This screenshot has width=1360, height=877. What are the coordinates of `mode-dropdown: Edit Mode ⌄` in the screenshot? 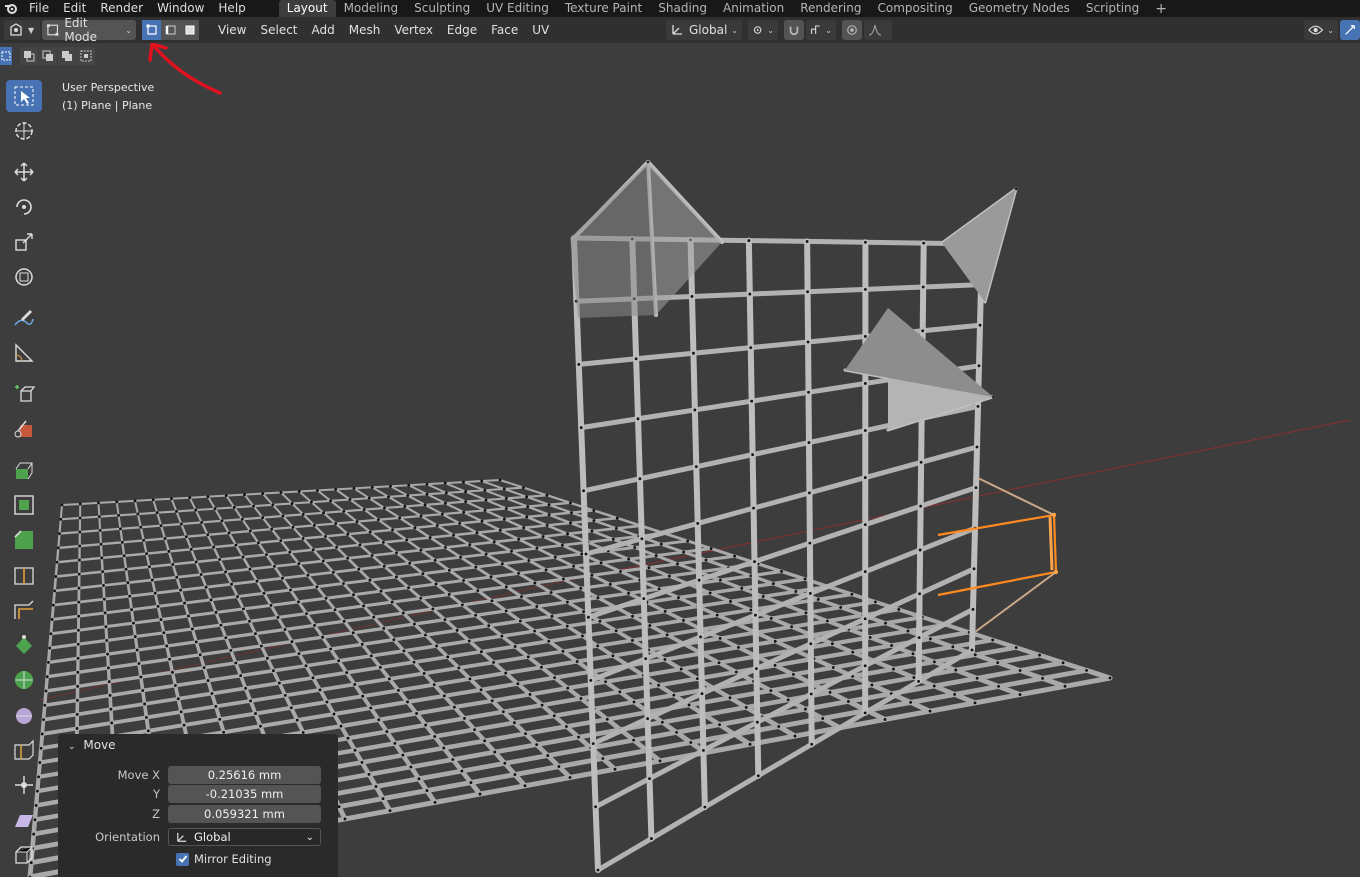 It's located at (89, 30).